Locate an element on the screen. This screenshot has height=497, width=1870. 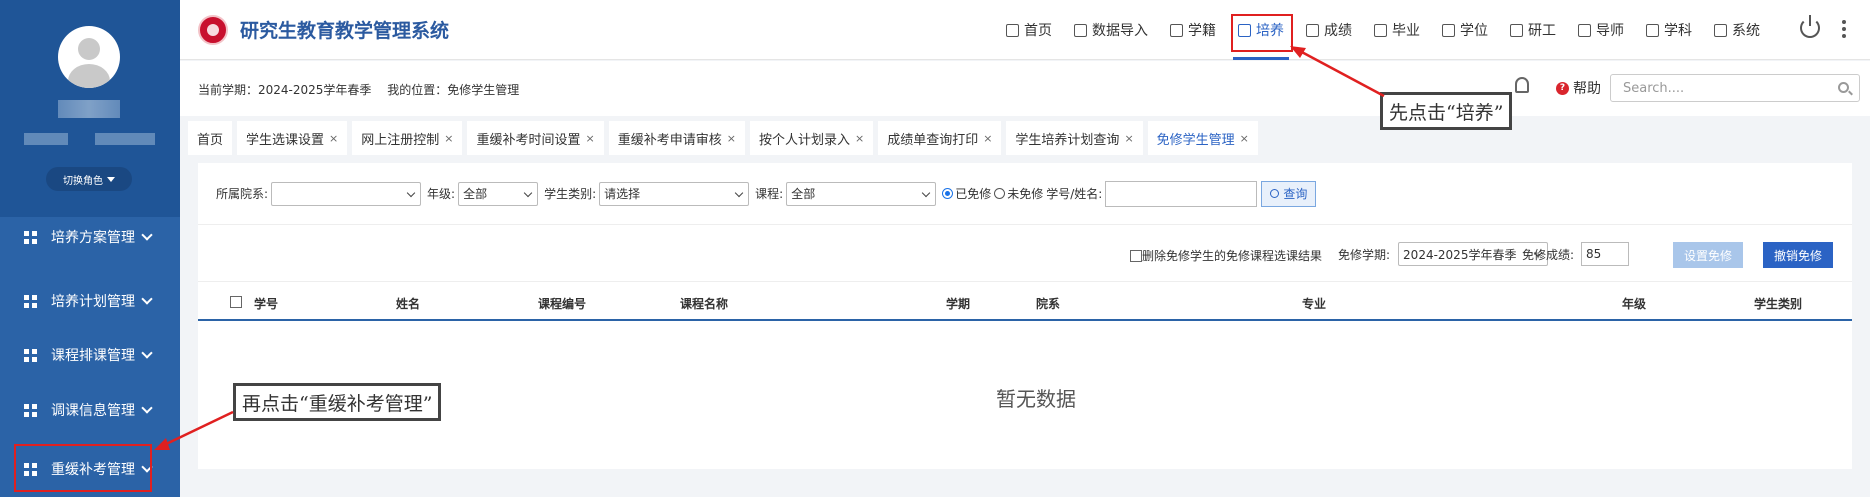
column-header: 专业 is located at coordinates (1314, 303).